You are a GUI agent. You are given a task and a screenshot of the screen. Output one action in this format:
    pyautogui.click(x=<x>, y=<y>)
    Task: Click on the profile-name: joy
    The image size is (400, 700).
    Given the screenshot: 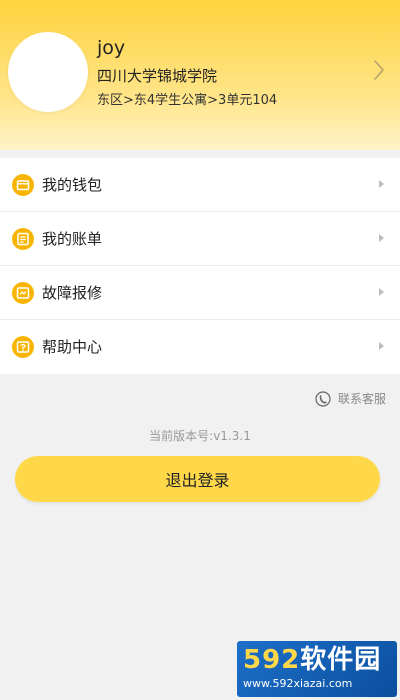 What is the action you would take?
    pyautogui.click(x=111, y=48)
    